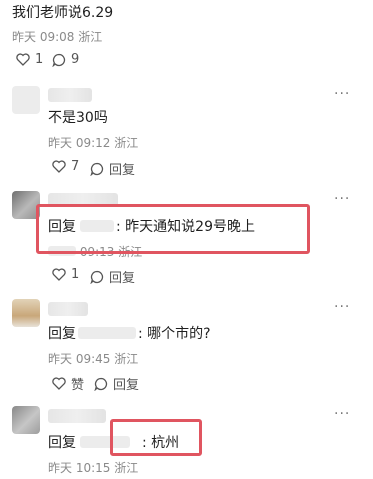 The height and width of the screenshot is (479, 373). What do you see at coordinates (78, 385) in the screenshot?
I see `like-label: 赞` at bounding box center [78, 385].